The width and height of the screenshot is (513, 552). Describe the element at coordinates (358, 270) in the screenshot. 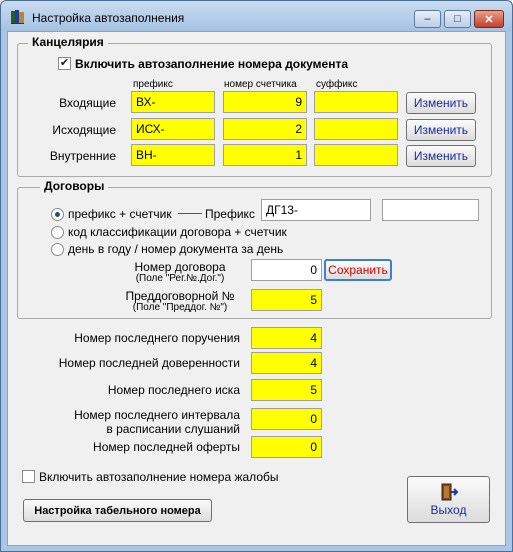

I see `save-button: Сохранить` at that location.